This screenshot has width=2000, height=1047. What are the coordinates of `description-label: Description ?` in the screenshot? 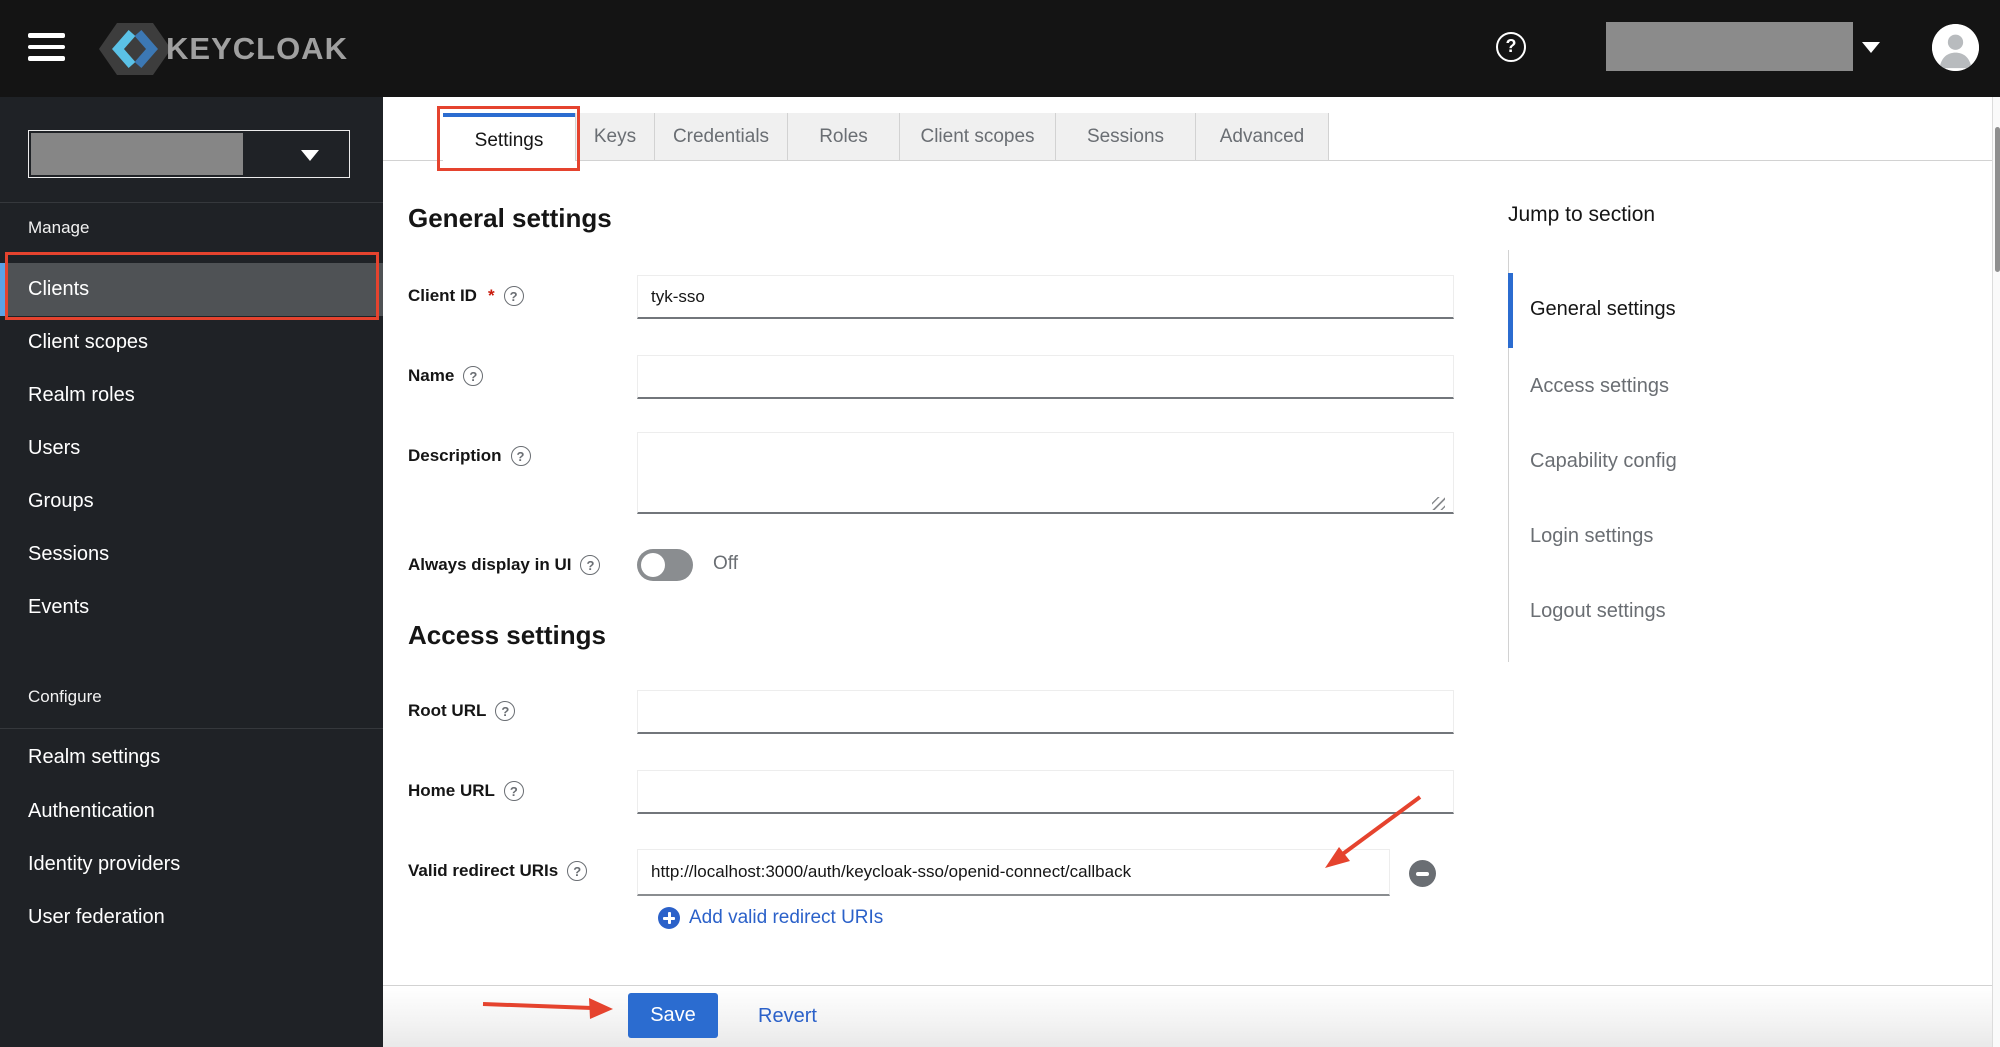 It's located at (469, 456).